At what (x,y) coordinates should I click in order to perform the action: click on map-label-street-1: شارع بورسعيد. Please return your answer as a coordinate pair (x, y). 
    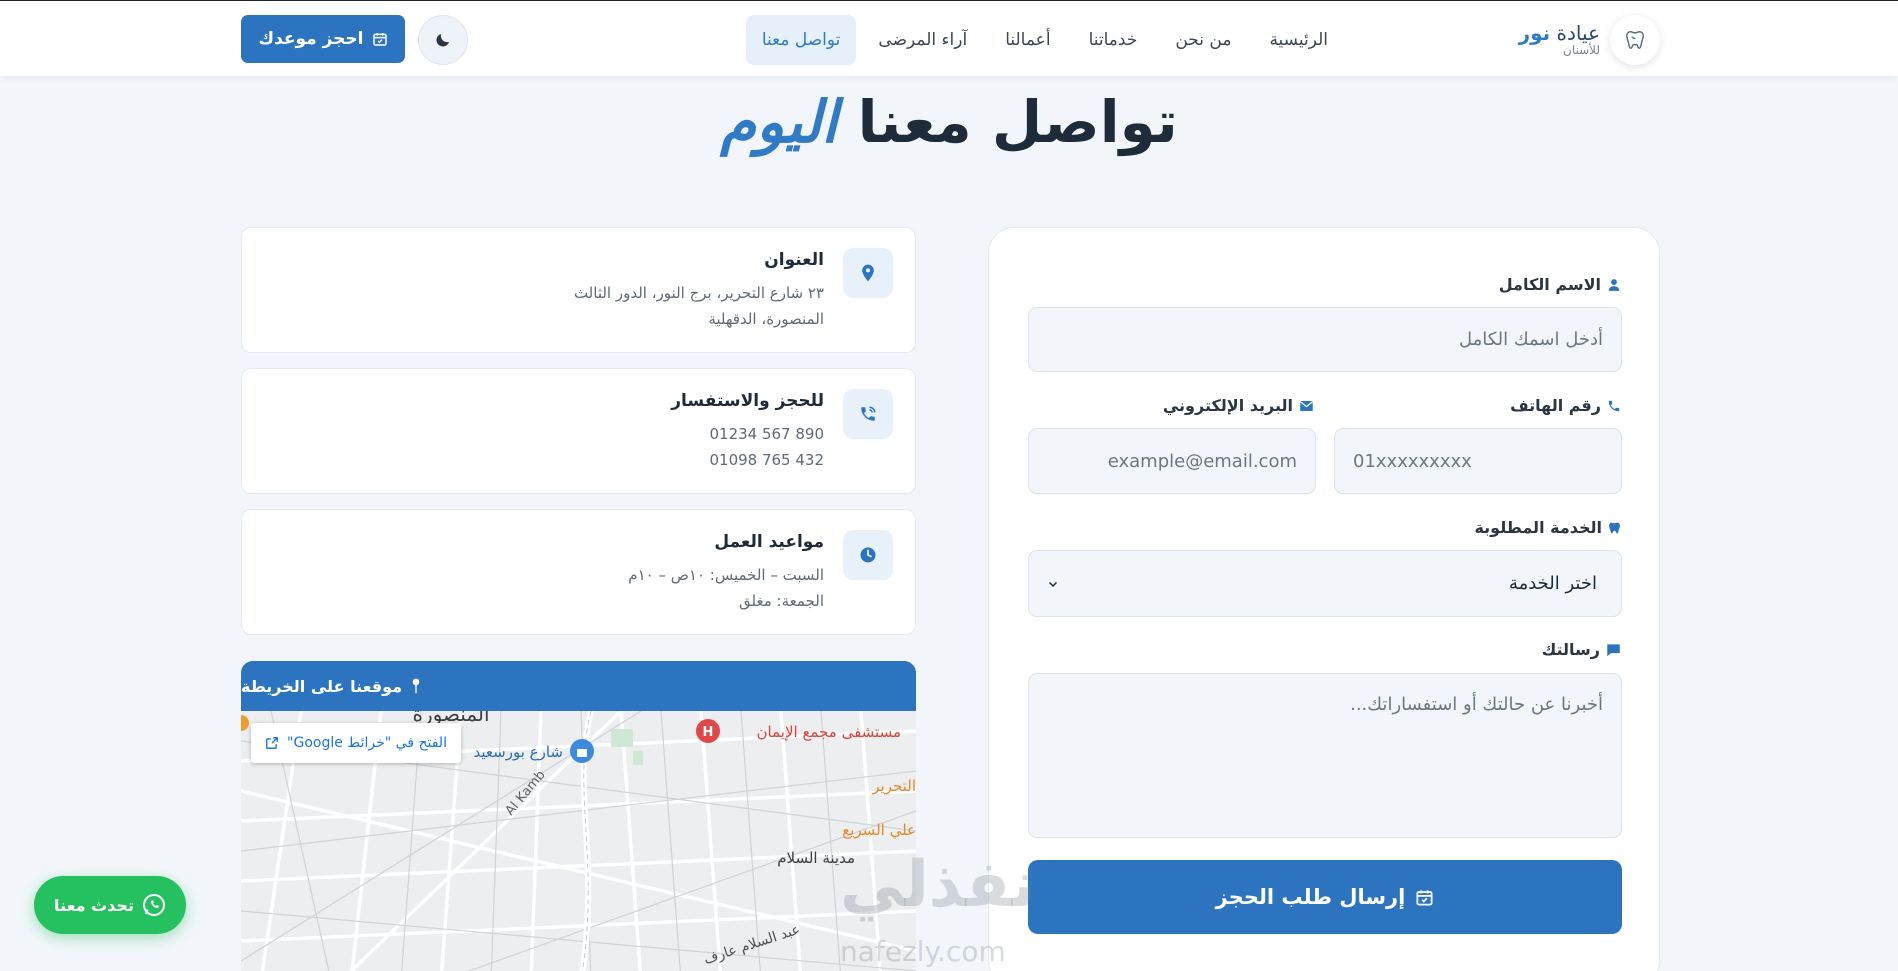
    Looking at the image, I should click on (518, 752).